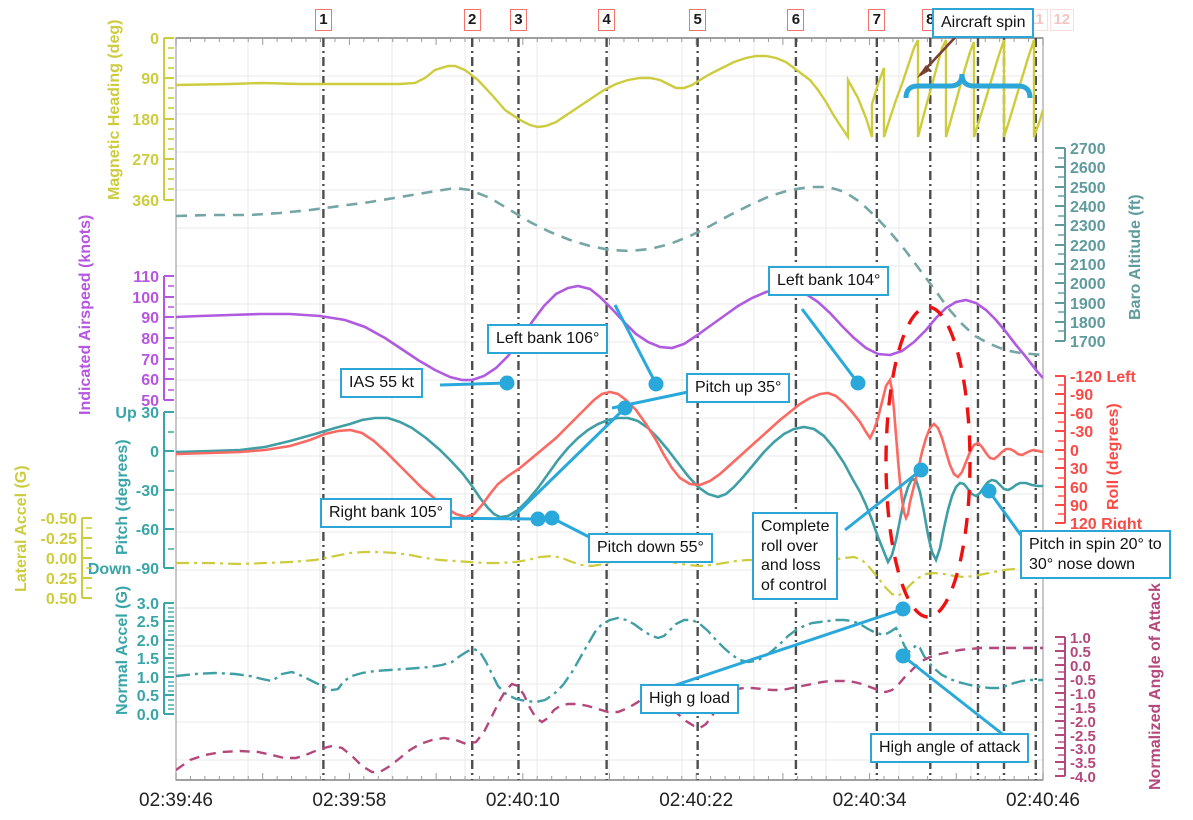 The height and width of the screenshot is (820, 1193). Describe the element at coordinates (903, 609) in the screenshot. I see `dot-high-g-load` at that location.